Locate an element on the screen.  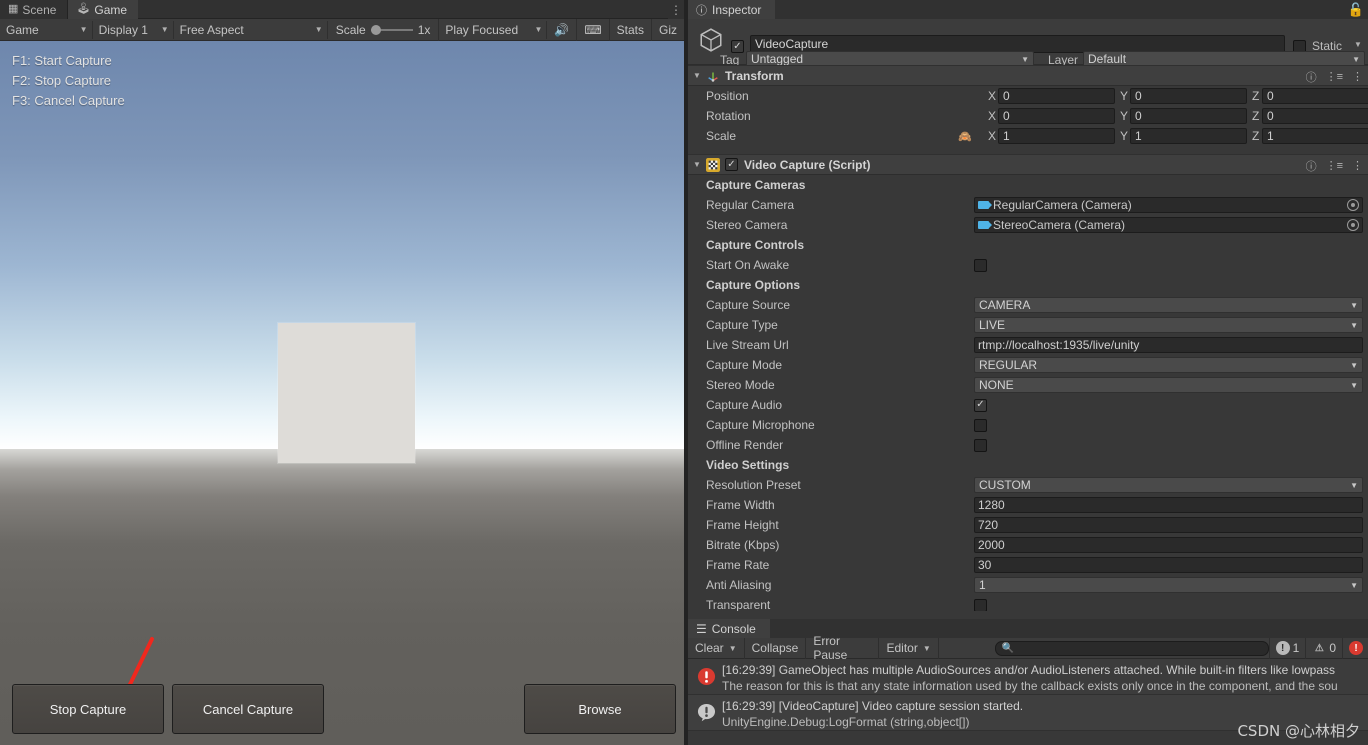
console-error-badge: ! is located at coordinates (1355, 648).